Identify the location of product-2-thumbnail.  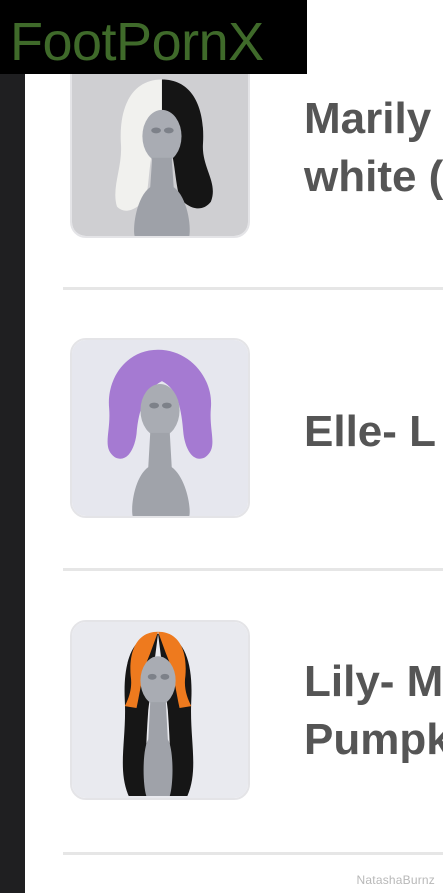
(160, 428).